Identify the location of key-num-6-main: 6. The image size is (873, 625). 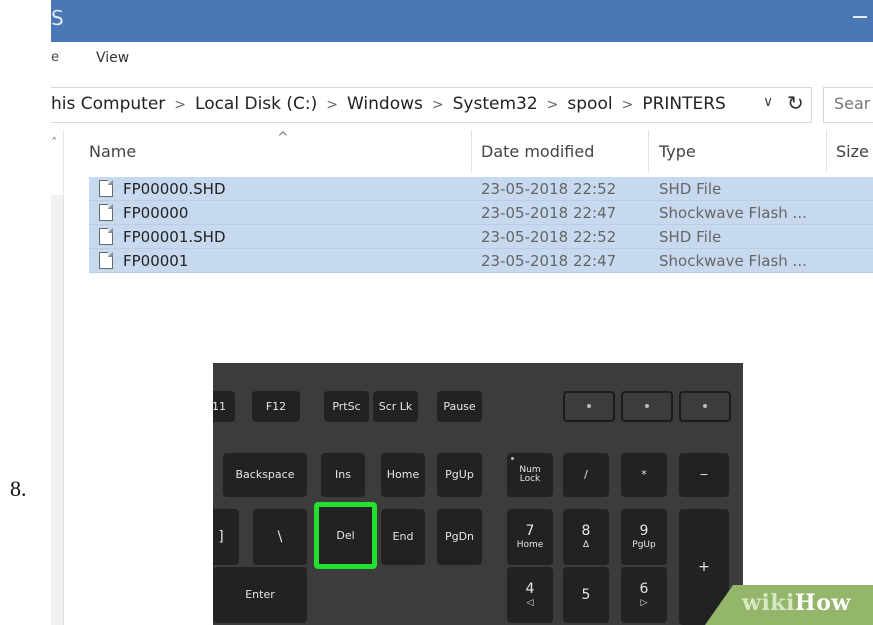
(644, 588).